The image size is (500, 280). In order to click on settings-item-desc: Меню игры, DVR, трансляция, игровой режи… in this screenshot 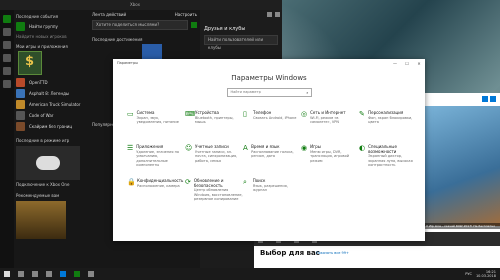, I will do `click(330, 156)`.